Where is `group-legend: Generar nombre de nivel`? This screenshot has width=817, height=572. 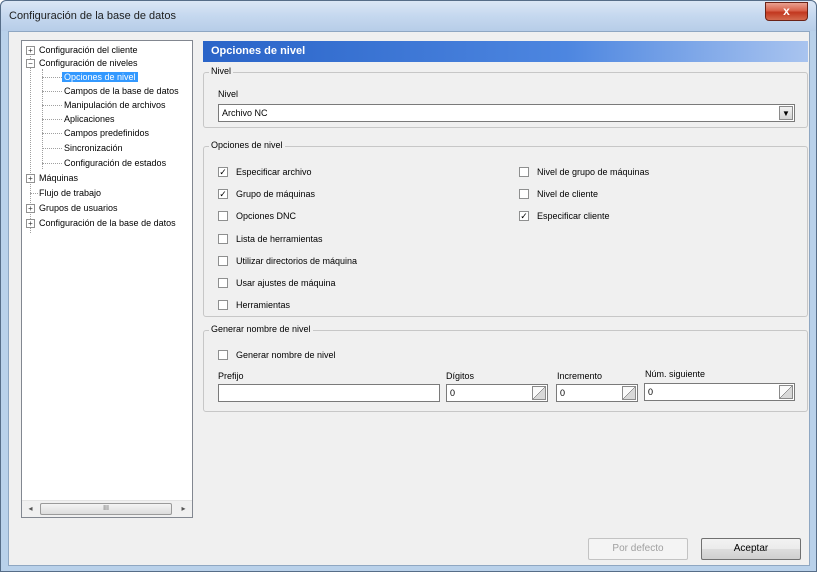
group-legend: Generar nombre de nivel is located at coordinates (261, 329).